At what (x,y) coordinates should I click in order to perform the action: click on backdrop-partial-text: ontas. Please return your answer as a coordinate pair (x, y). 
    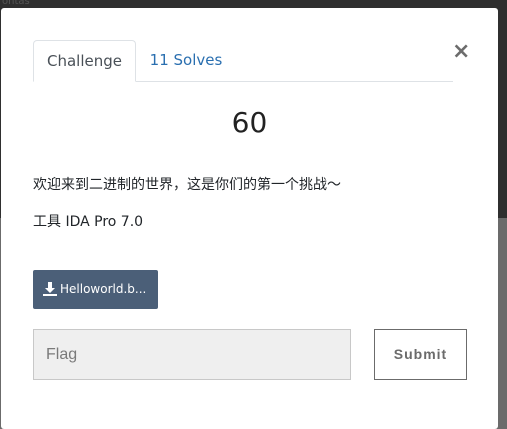
    Looking at the image, I should click on (16, 3).